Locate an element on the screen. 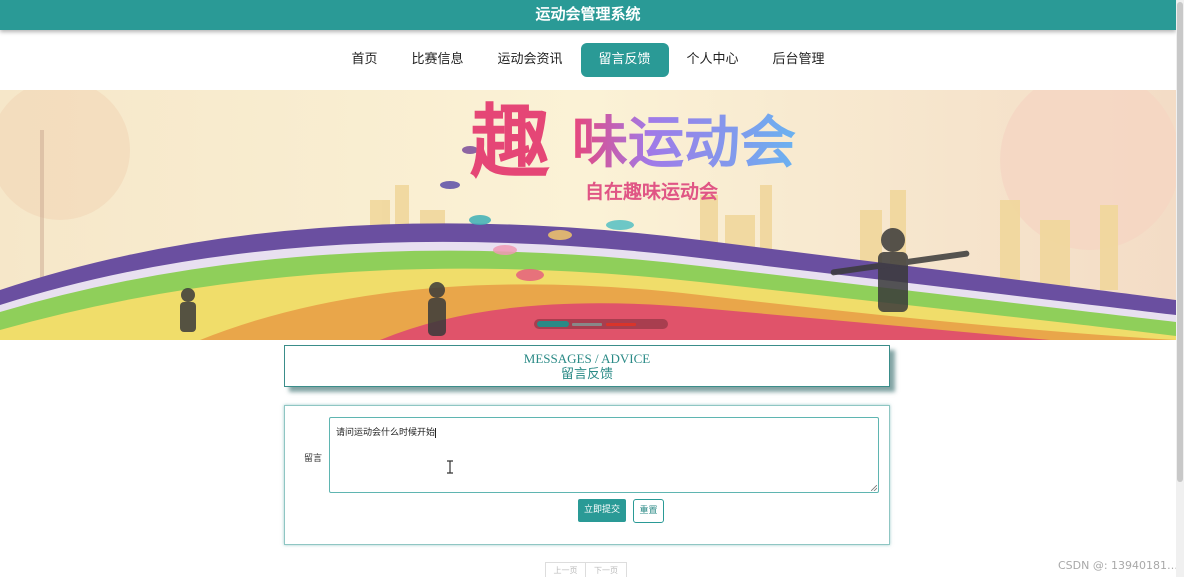  app-title-bar: 运动会管理系统 is located at coordinates (588, 15).